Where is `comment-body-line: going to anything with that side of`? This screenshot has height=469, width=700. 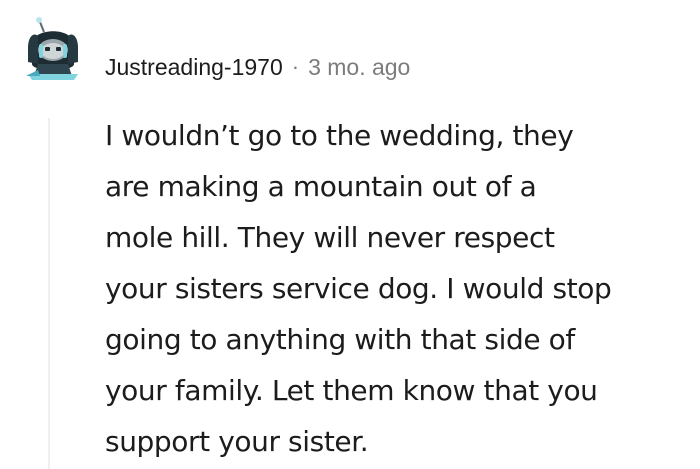 comment-body-line: going to anything with that side of is located at coordinates (340, 339).